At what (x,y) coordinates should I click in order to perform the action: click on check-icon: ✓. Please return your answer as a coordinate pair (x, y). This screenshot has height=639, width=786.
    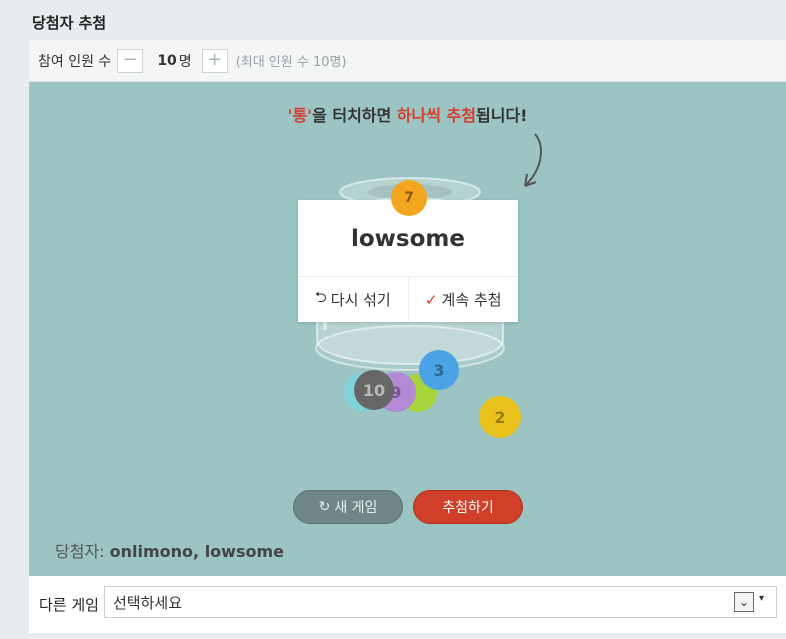
    Looking at the image, I should click on (431, 299).